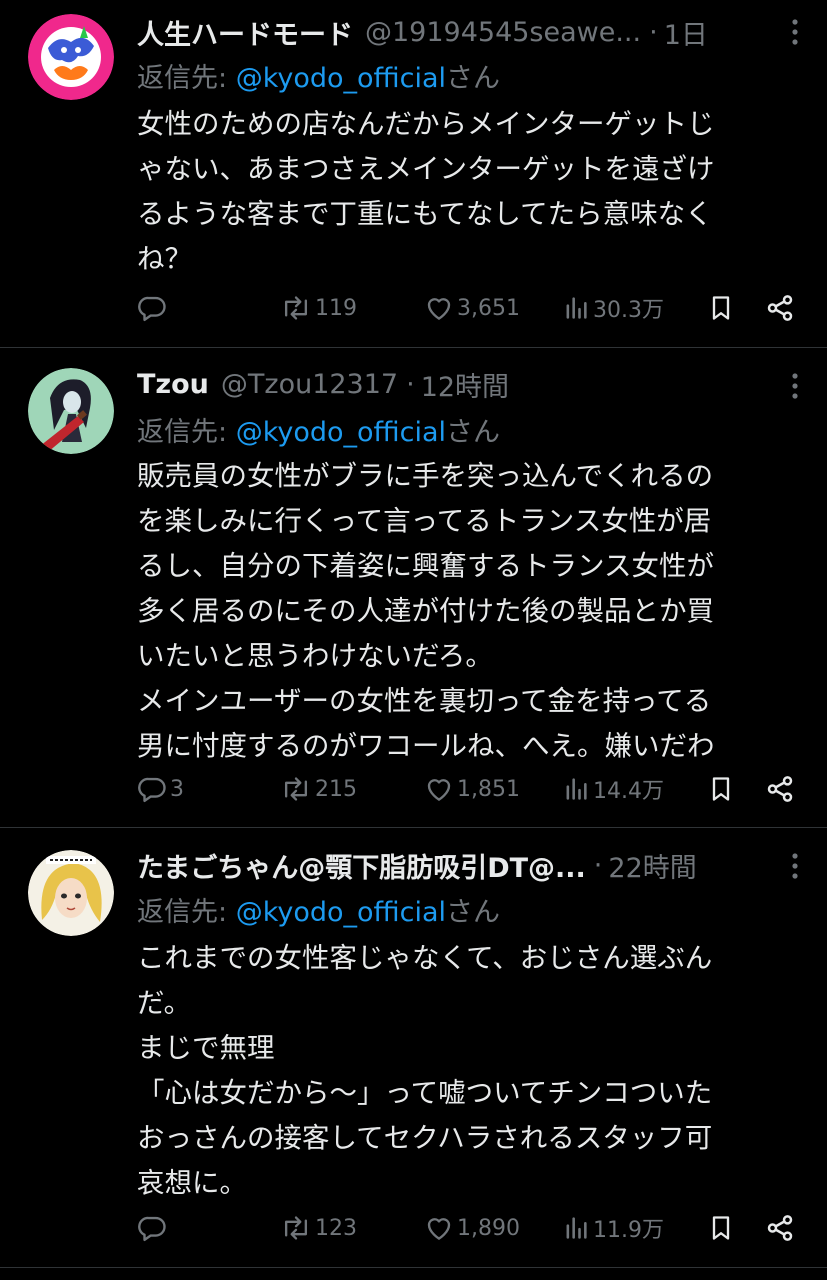 The width and height of the screenshot is (827, 1280). I want to click on like-button: 1,890, so click(472, 1228).